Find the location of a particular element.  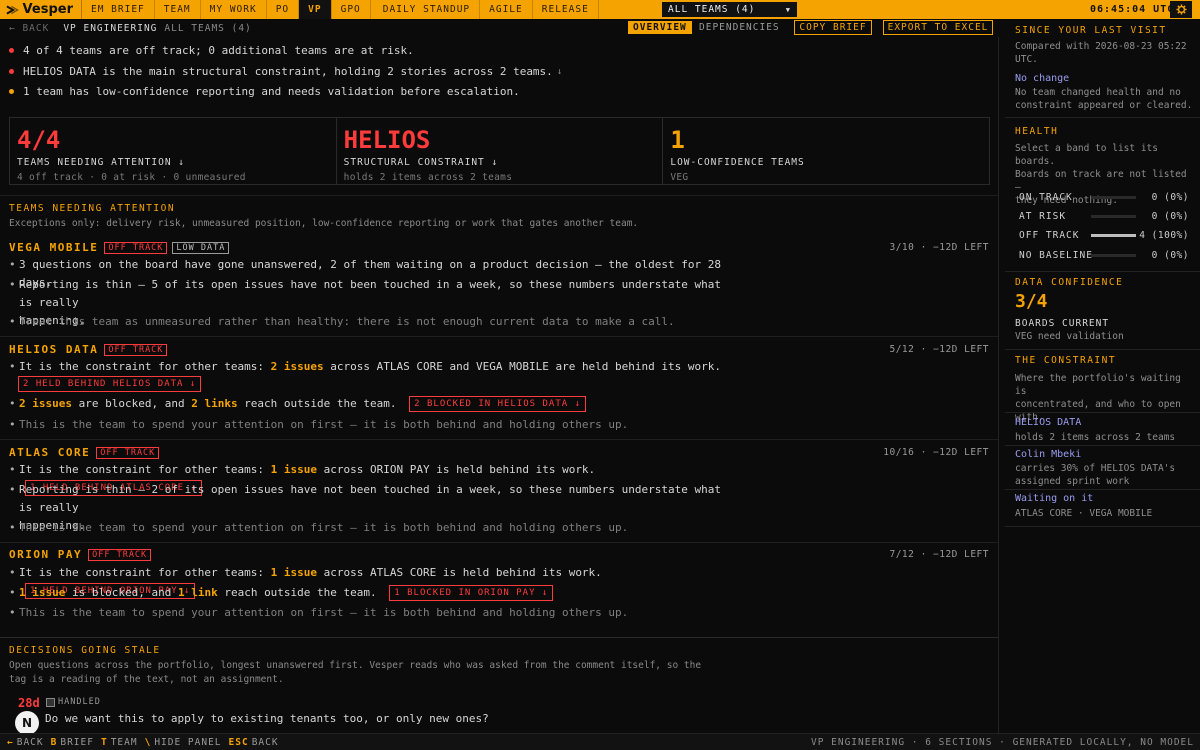

band-value: 0 (0%) is located at coordinates (1170, 197).